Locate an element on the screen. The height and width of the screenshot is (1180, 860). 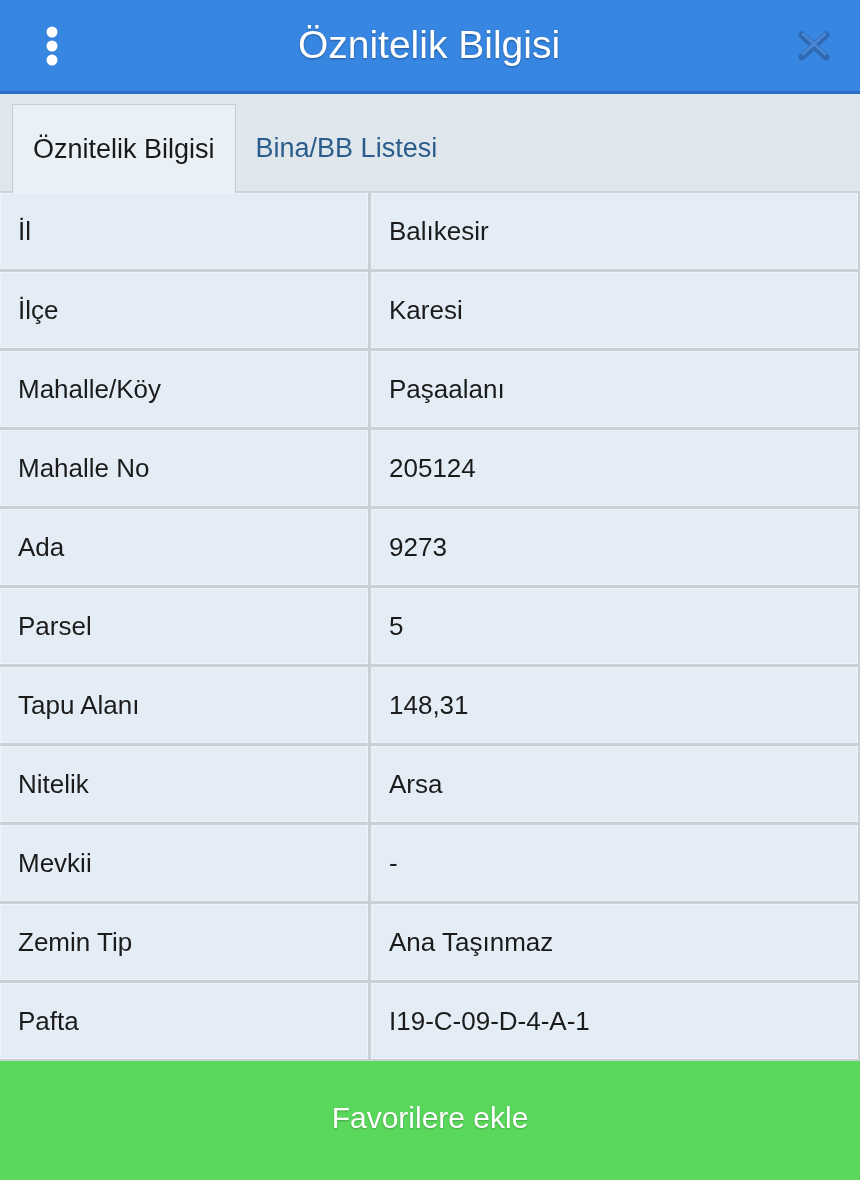
label-cell: İlçe is located at coordinates (184, 310).